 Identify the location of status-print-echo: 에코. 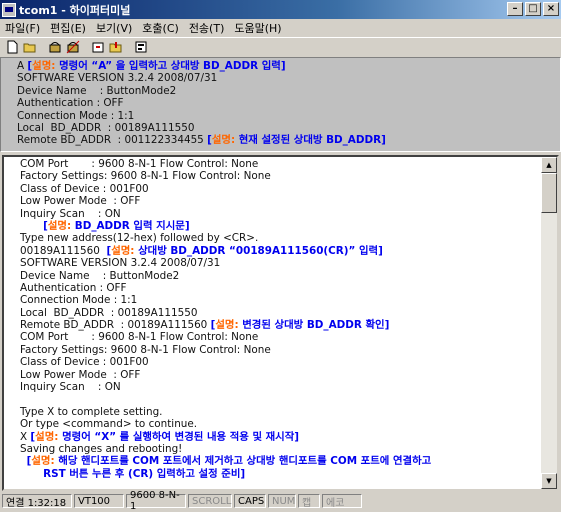
(342, 501).